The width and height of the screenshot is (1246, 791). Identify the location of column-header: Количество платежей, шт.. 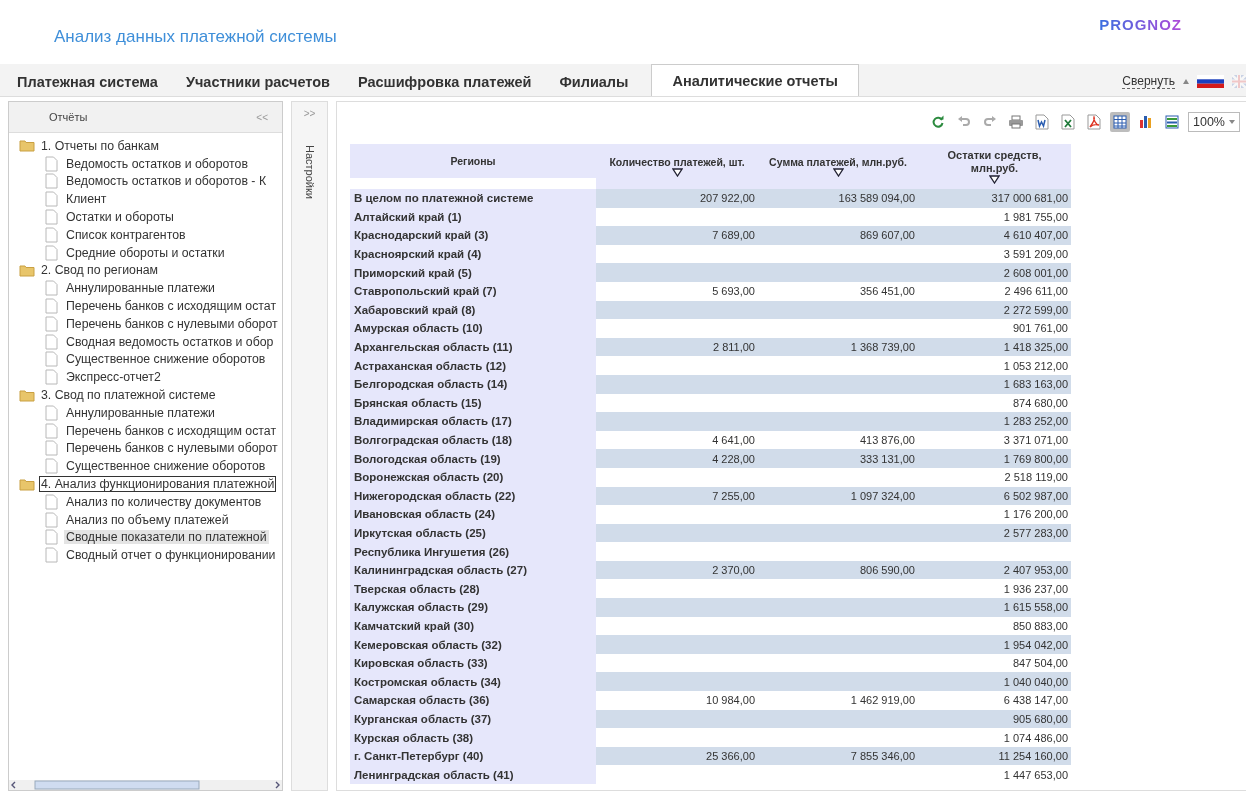
(677, 166).